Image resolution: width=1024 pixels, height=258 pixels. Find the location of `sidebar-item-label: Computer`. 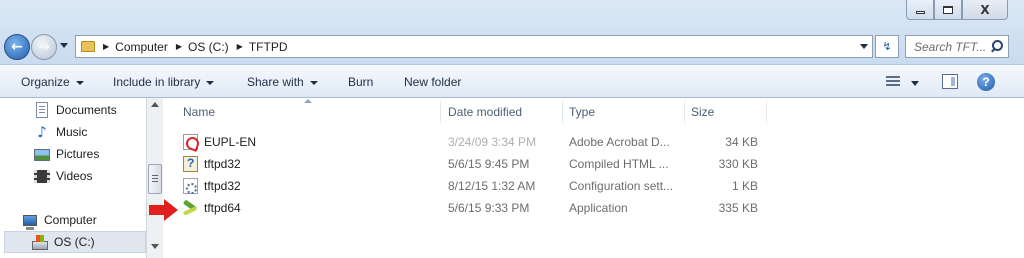

sidebar-item-label: Computer is located at coordinates (70, 220).